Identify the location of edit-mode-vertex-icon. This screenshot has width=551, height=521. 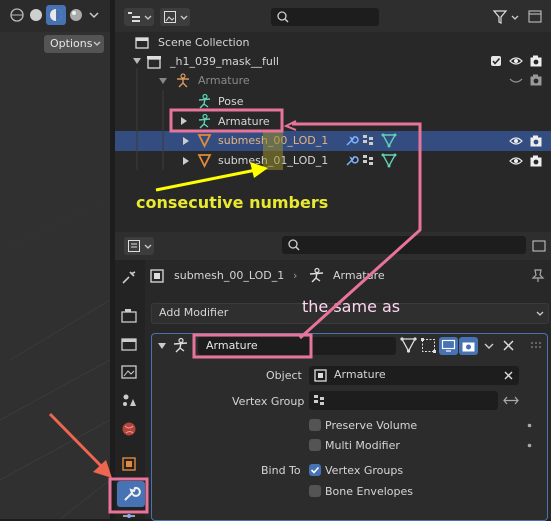
(408, 345).